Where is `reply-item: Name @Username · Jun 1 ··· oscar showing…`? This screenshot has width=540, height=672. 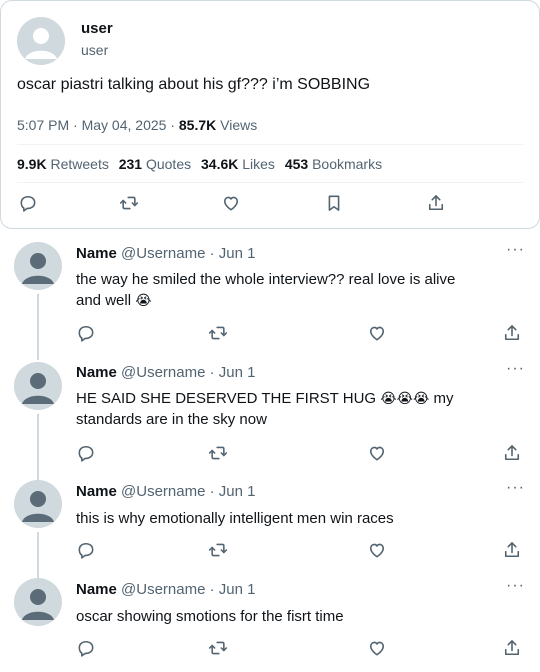 reply-item: Name @Username · Jun 1 ··· oscar showing… is located at coordinates (270, 623).